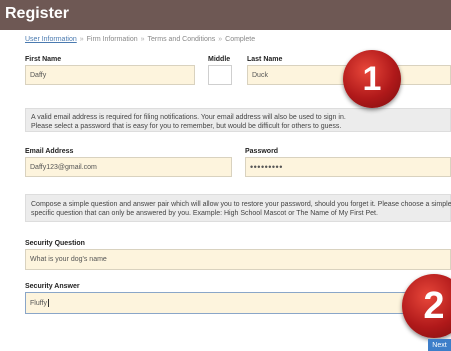  What do you see at coordinates (43, 59) in the screenshot?
I see `first-name-label: First Name` at bounding box center [43, 59].